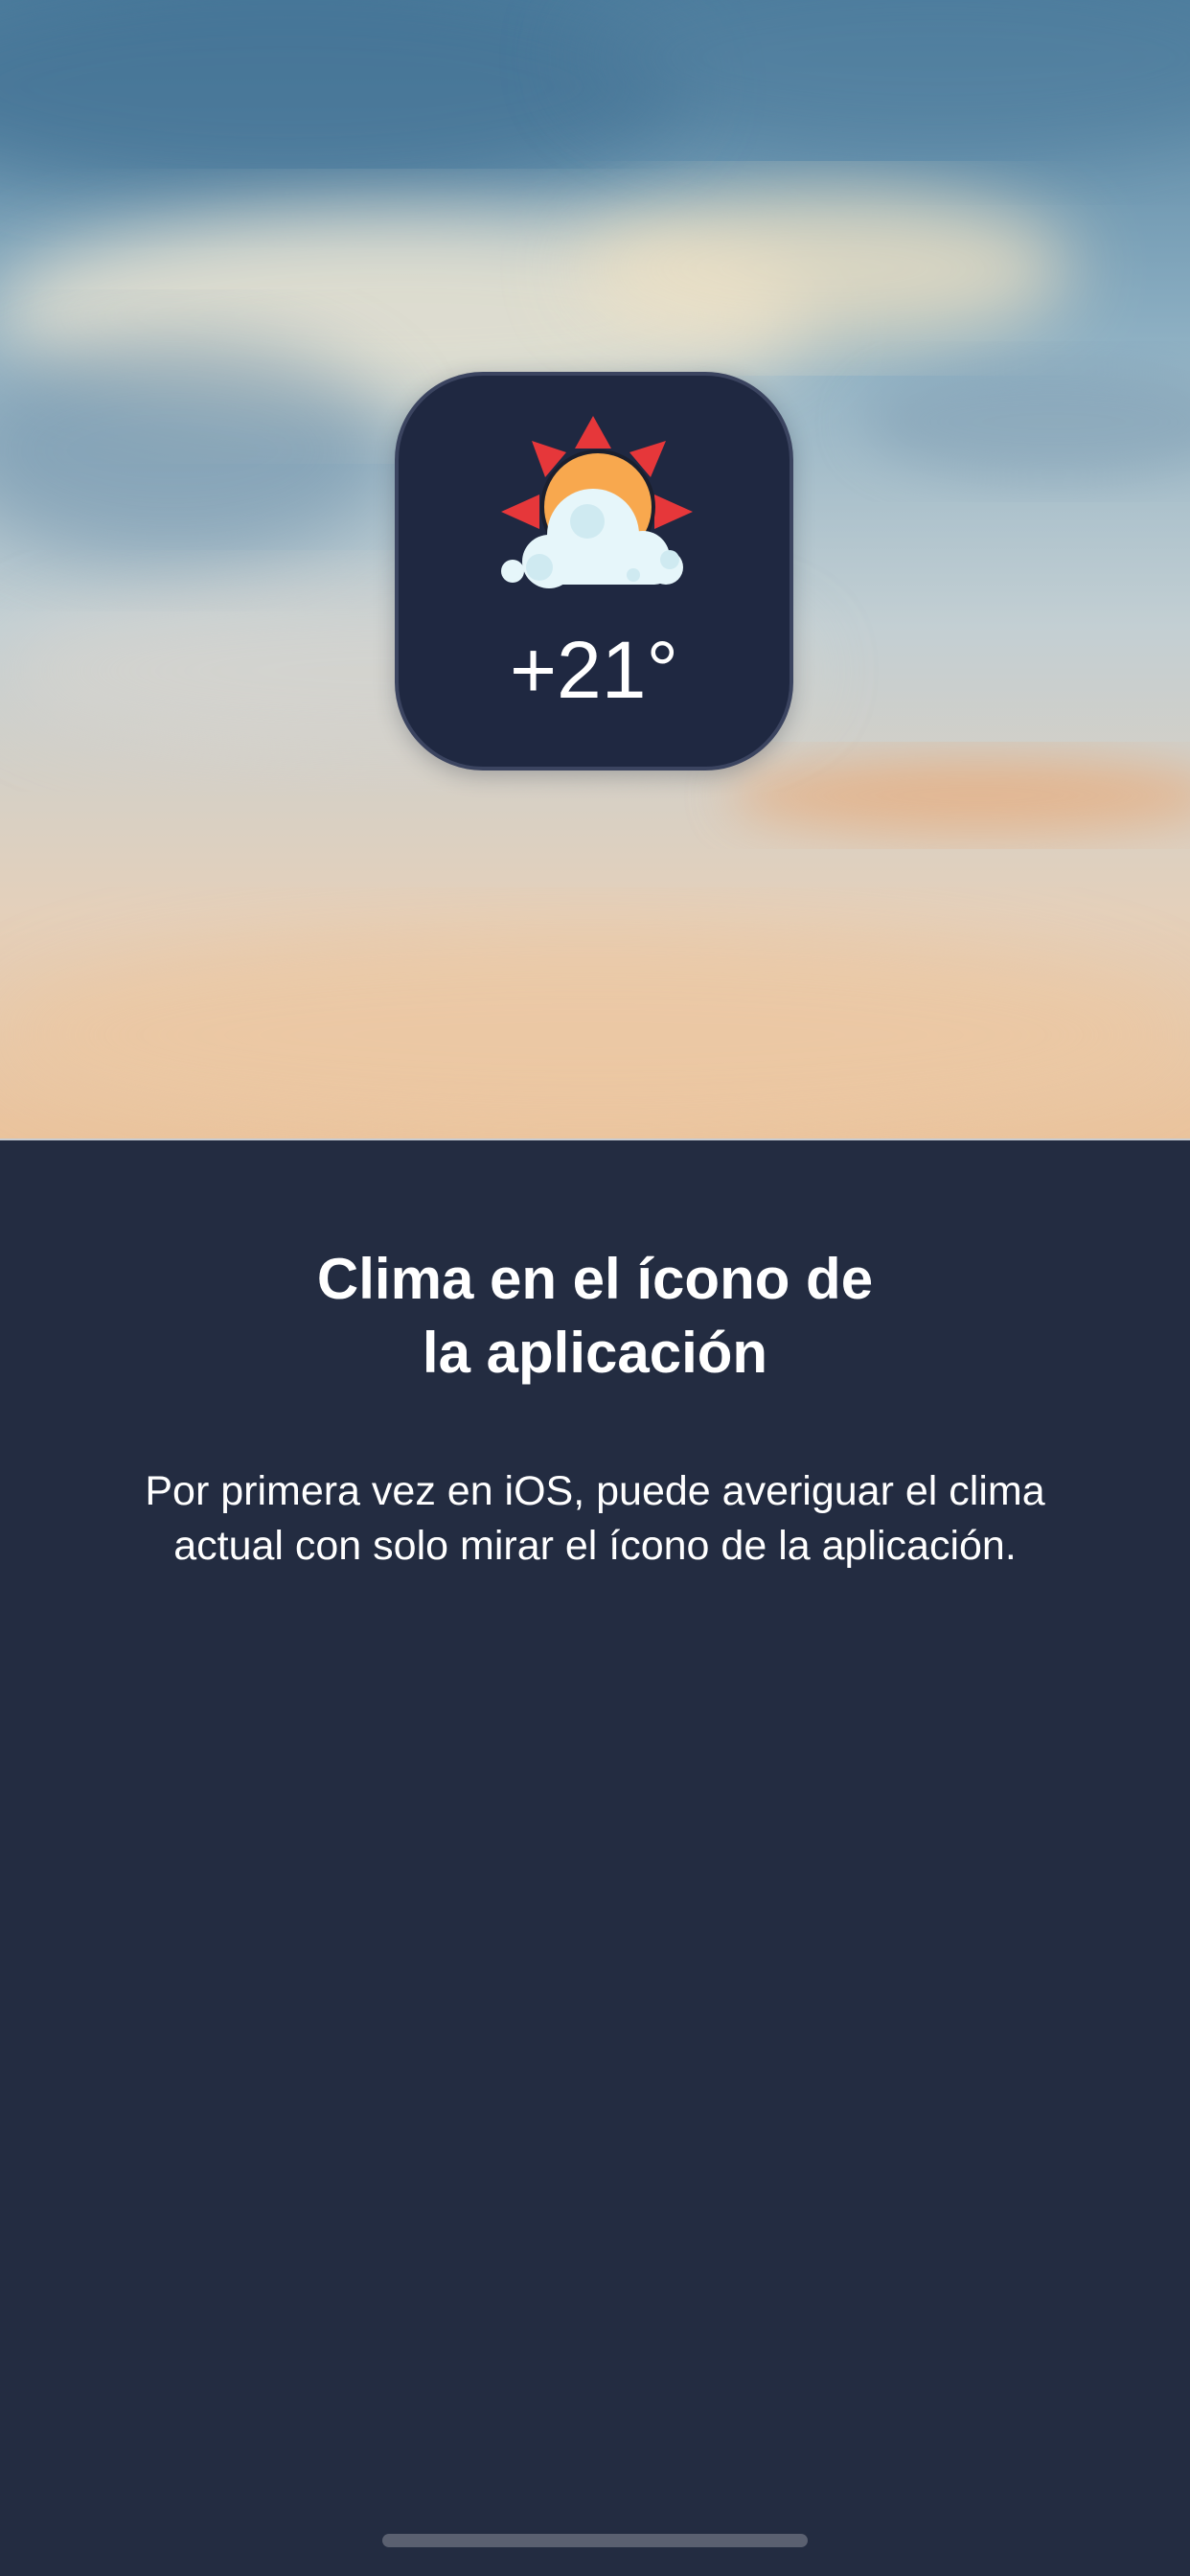  I want to click on temperature-label: +21°, so click(594, 670).